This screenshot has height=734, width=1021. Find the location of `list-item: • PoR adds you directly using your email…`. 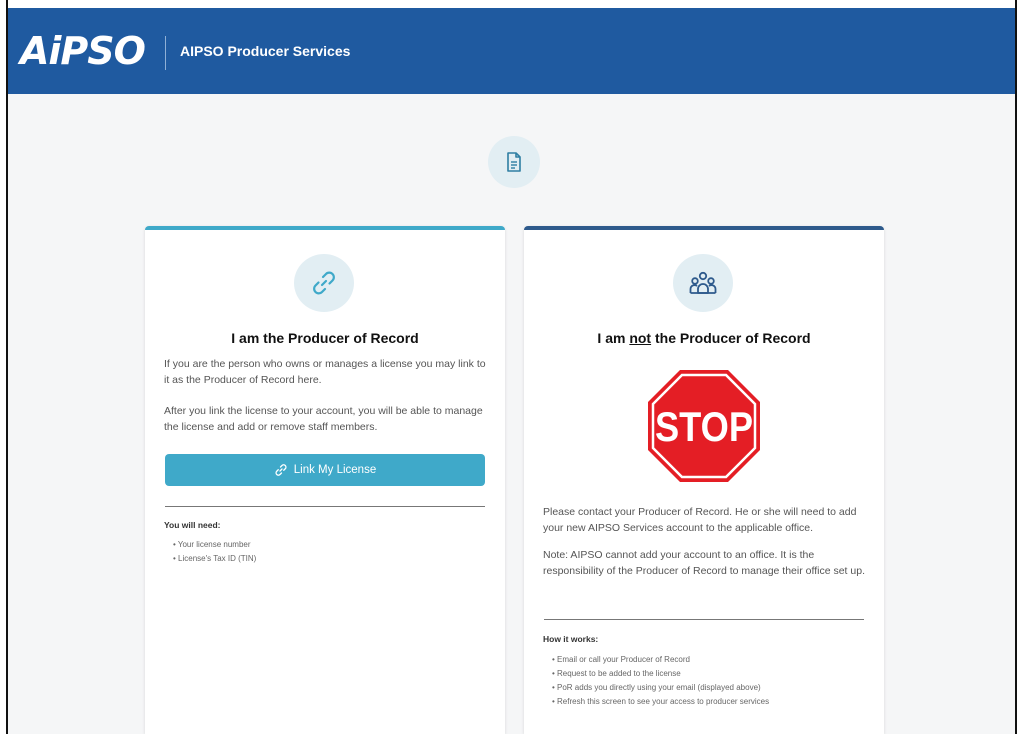

list-item: • PoR adds you directly using your email… is located at coordinates (656, 687).